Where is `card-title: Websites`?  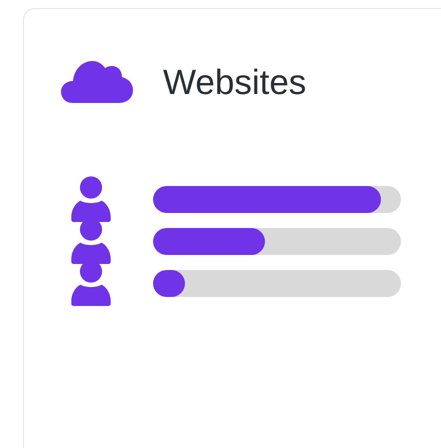
card-title: Websites is located at coordinates (234, 82).